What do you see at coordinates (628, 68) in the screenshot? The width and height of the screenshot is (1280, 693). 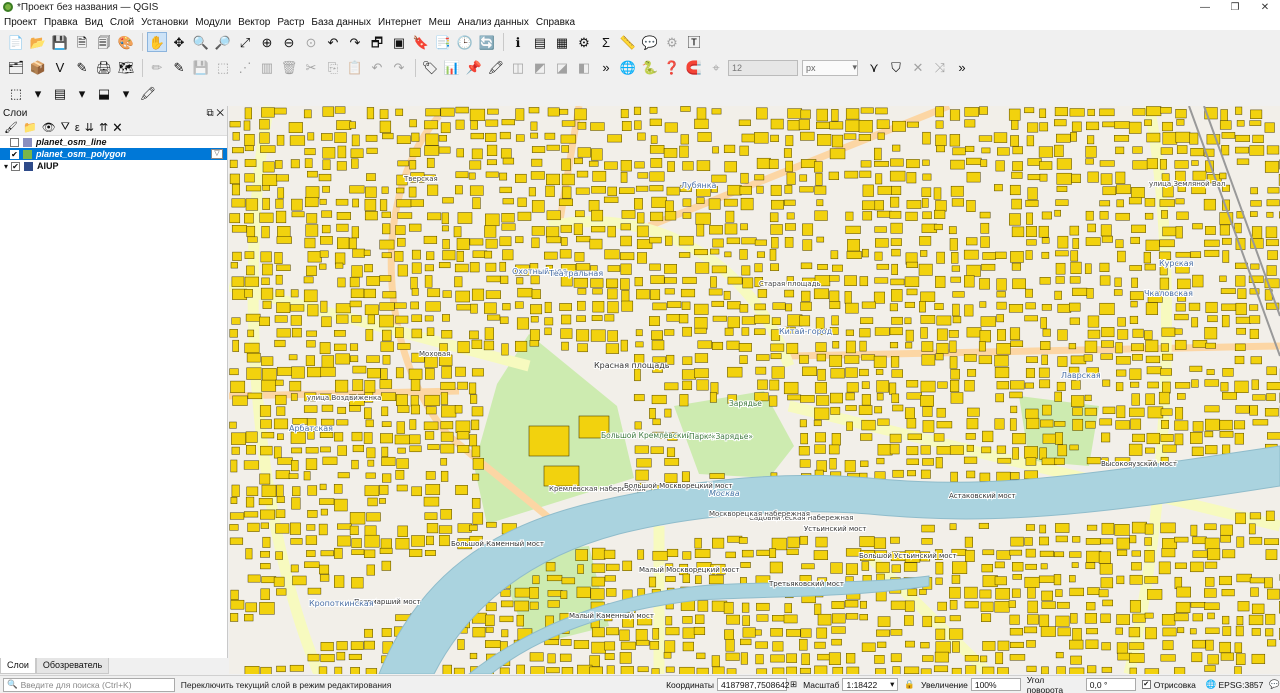 I see `plugin-globe-icon: 🌐` at bounding box center [628, 68].